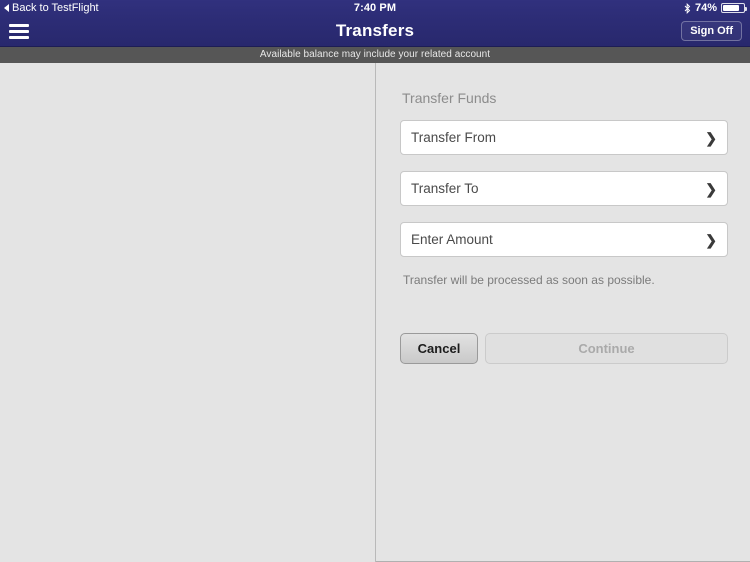 This screenshot has height=562, width=750. I want to click on page-title: Transfers, so click(375, 30).